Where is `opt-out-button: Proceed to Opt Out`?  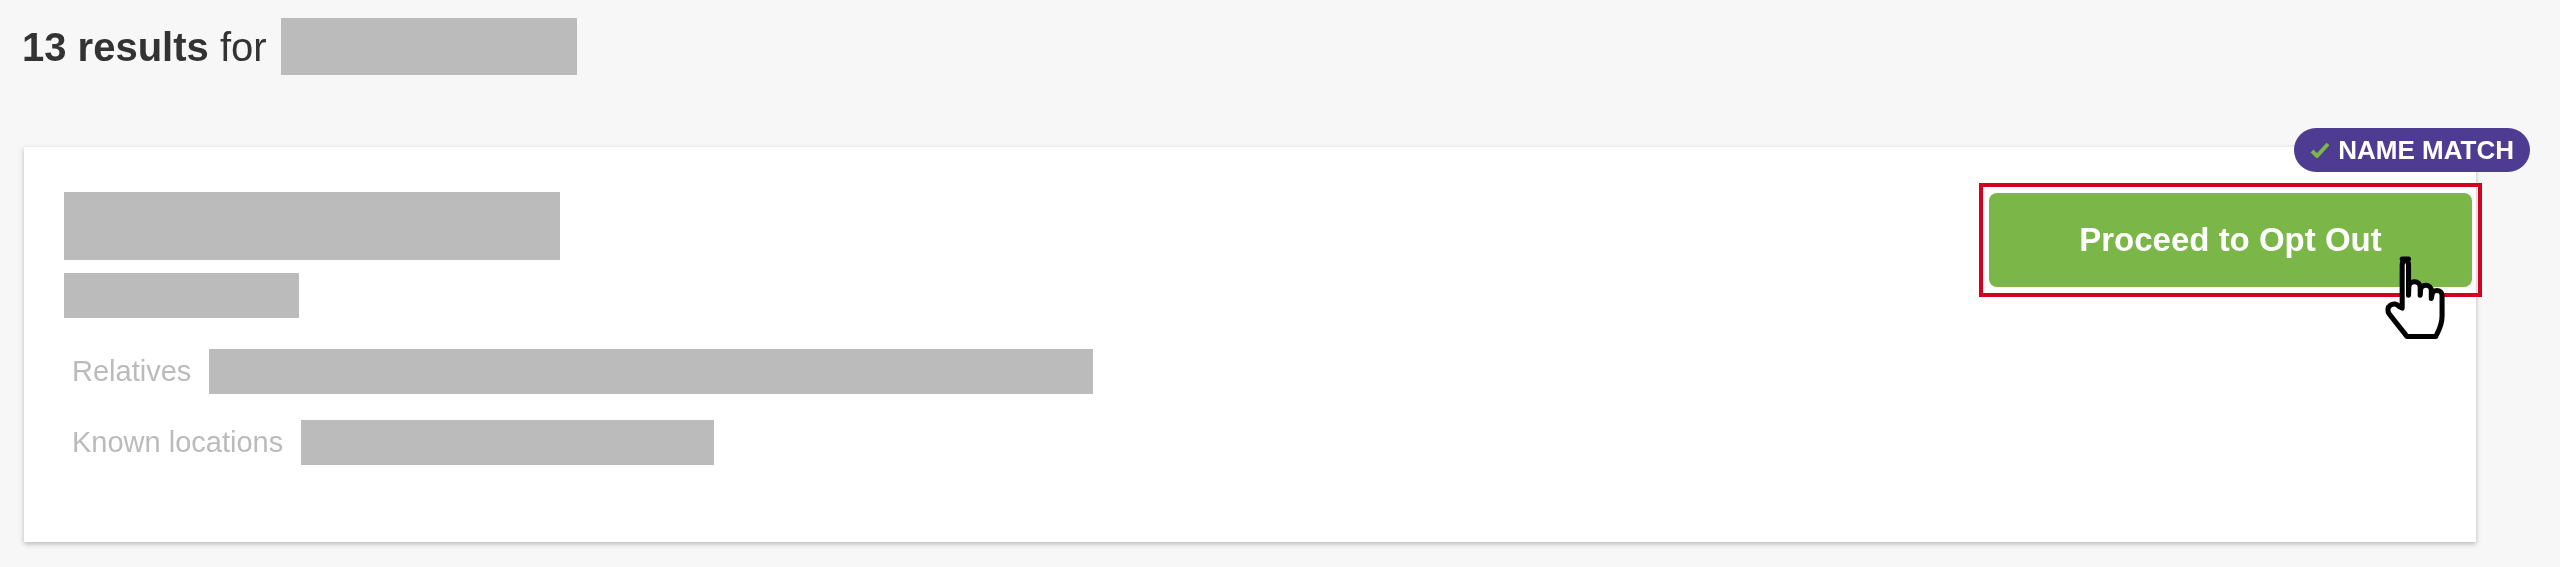 opt-out-button: Proceed to Opt Out is located at coordinates (2230, 240).